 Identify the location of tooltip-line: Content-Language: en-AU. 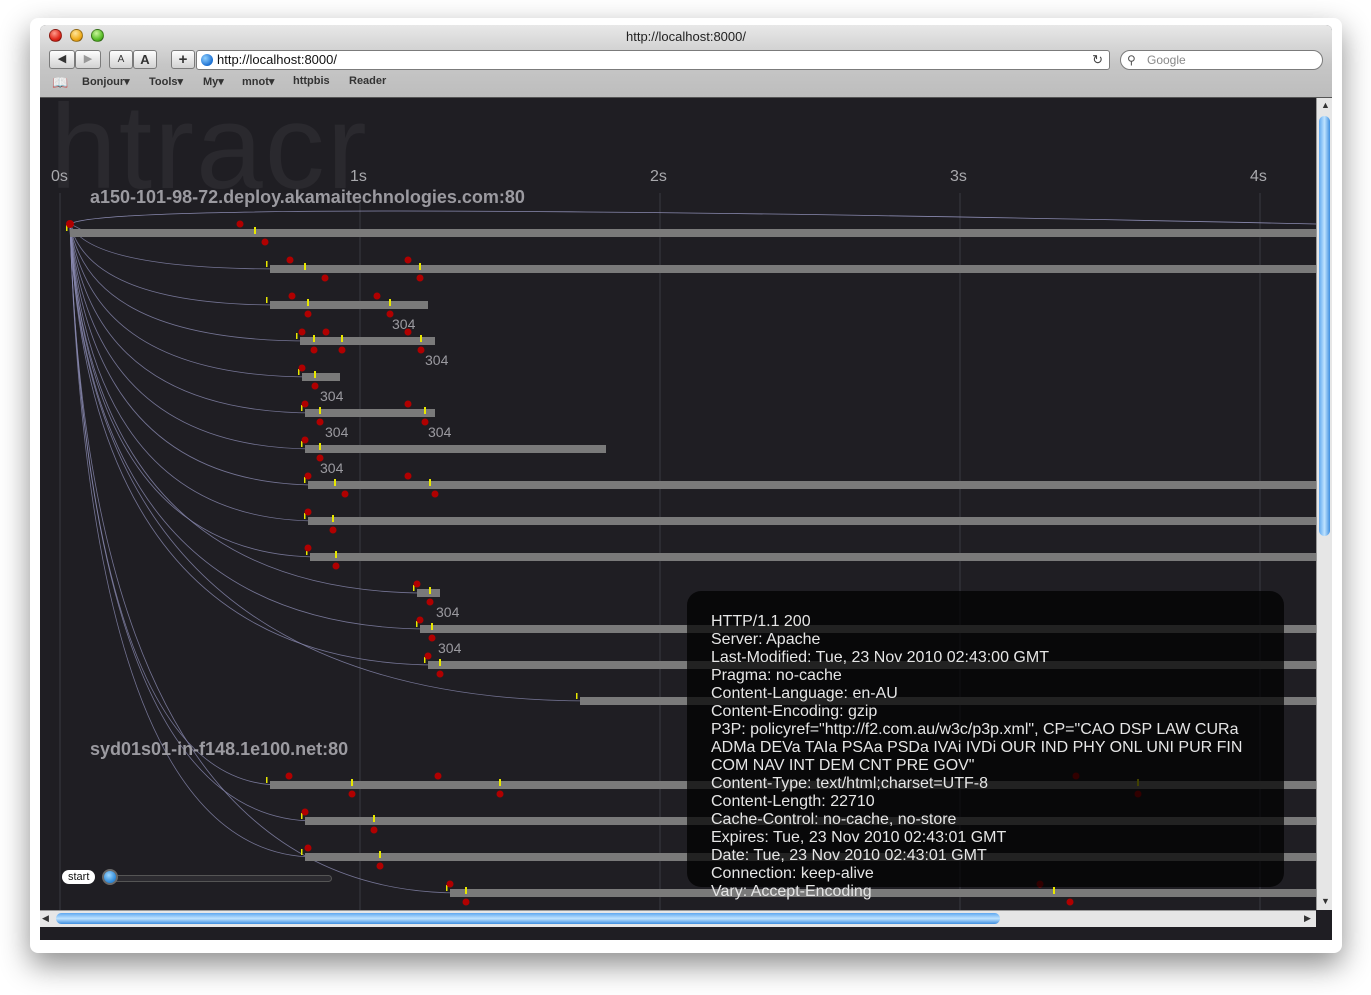
(804, 693).